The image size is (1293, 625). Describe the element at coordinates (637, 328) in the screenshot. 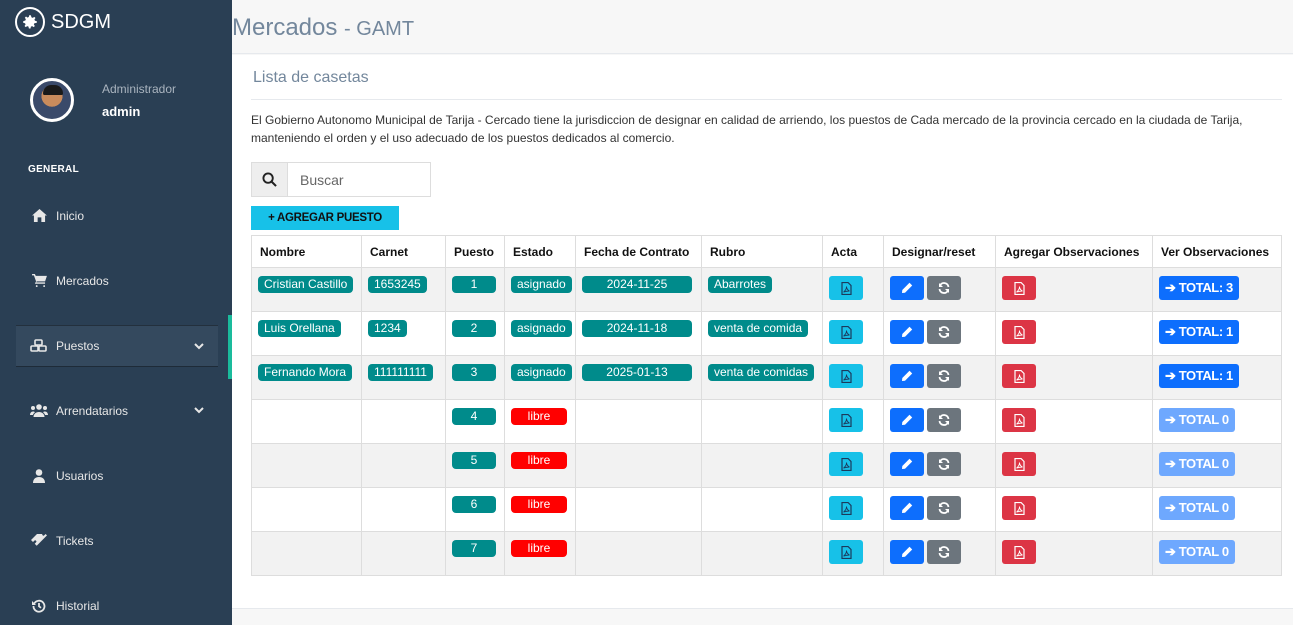

I see `fecha-badge: 2024-11-18` at that location.